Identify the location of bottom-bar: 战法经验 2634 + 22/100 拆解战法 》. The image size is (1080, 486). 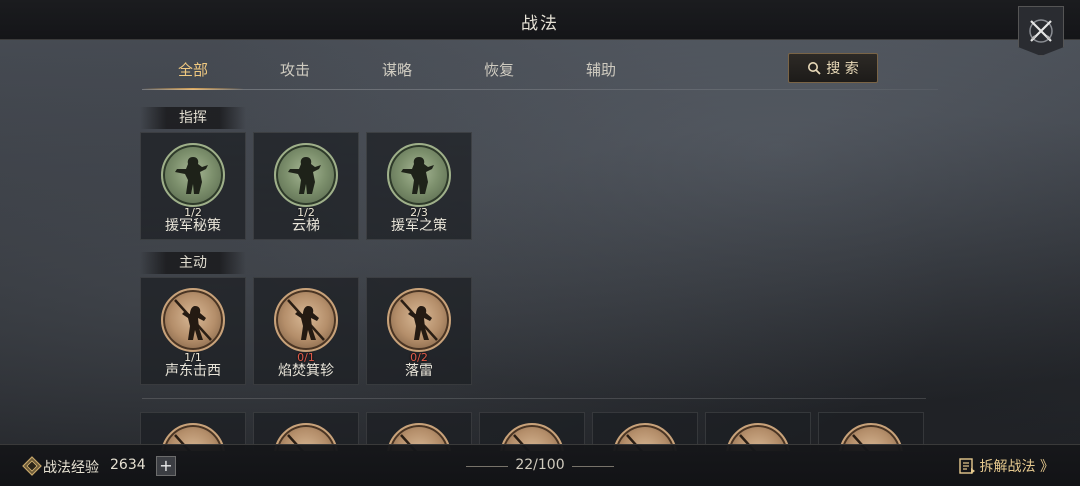
(540, 465).